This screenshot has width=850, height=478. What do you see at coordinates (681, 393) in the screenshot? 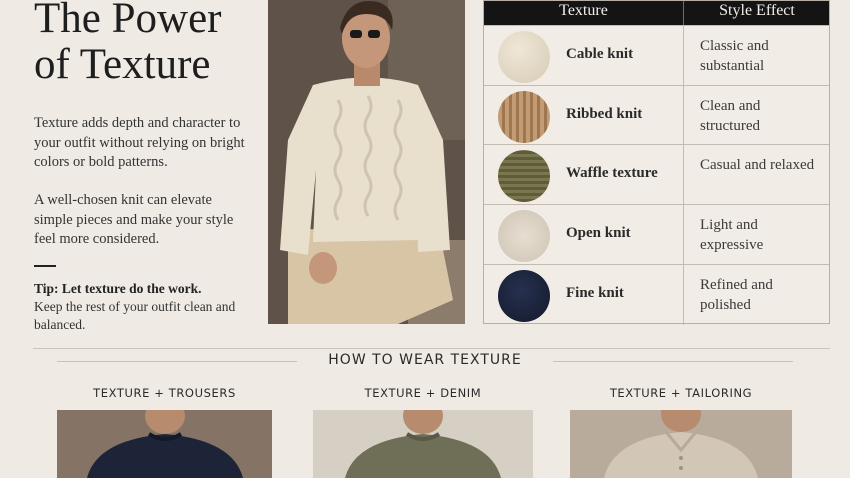
I see `outfit-label-tailoring: TEXTURE + TAILORING` at bounding box center [681, 393].